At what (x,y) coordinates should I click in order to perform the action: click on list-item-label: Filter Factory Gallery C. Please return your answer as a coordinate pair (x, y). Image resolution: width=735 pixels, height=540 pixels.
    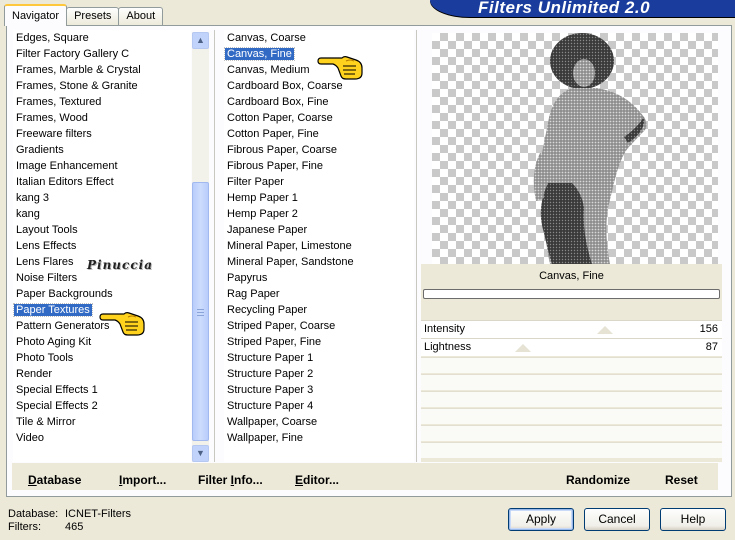
    Looking at the image, I should click on (73, 54).